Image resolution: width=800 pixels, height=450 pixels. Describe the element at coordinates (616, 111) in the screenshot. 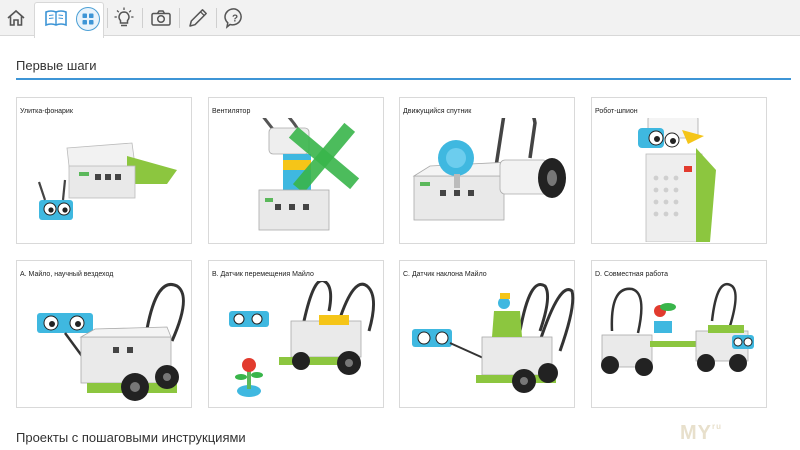

I see `card-label: Робот-шпион` at that location.